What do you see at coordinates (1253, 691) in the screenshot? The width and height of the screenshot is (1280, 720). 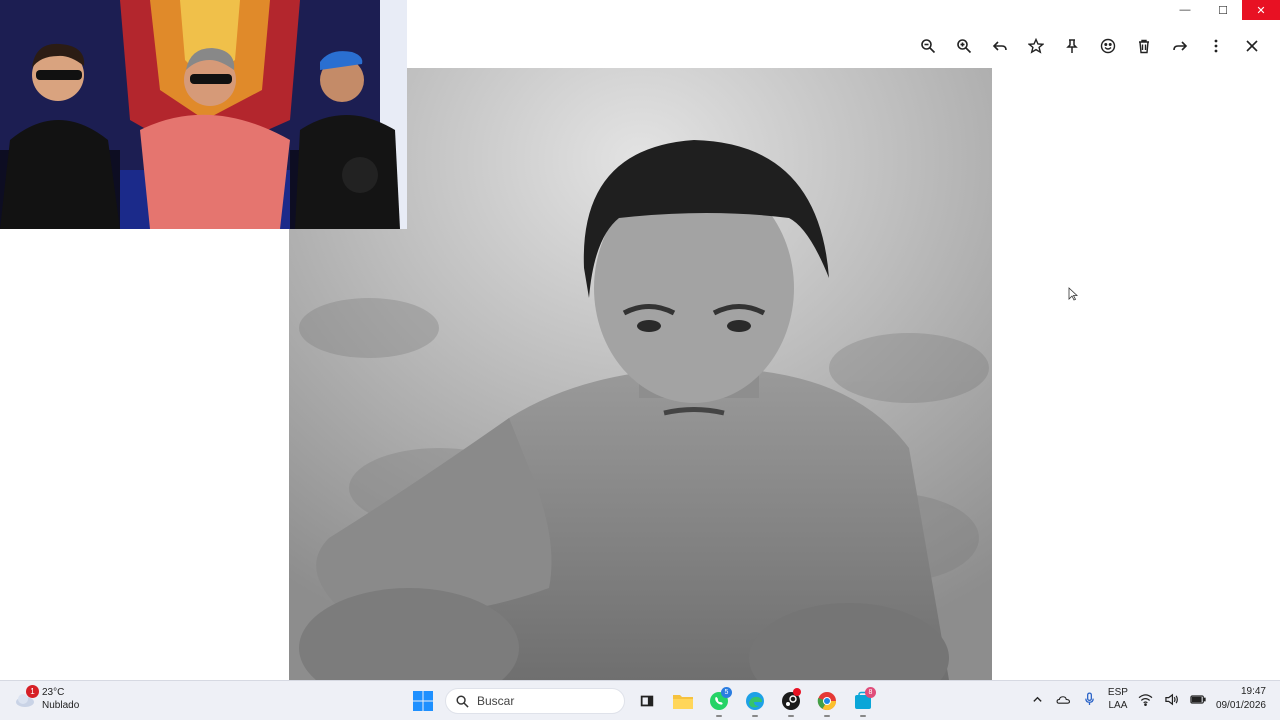 I see `clock-time: 19:47` at bounding box center [1253, 691].